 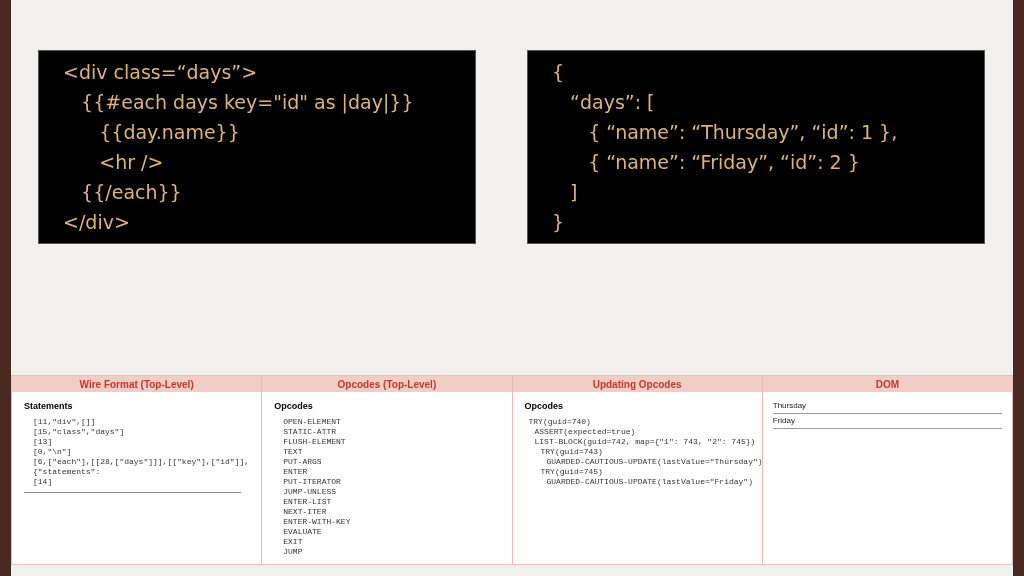 I want to click on code-line: ENTER-WITH-KEY, so click(x=317, y=521).